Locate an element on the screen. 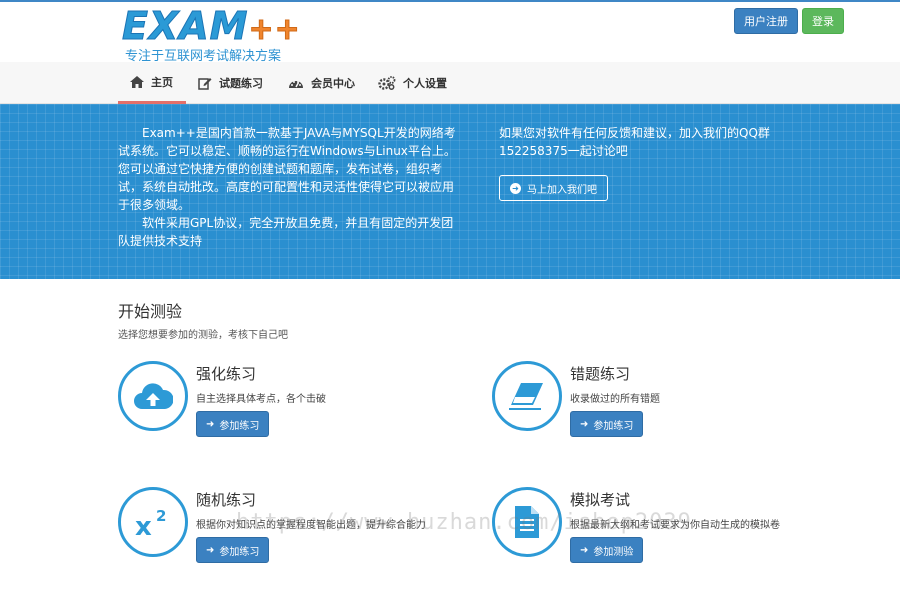  intro-paragraph: 软件采用GPL协议，完全开放且免费，并且有固定的开发团队提供技术支持 is located at coordinates (286, 232).